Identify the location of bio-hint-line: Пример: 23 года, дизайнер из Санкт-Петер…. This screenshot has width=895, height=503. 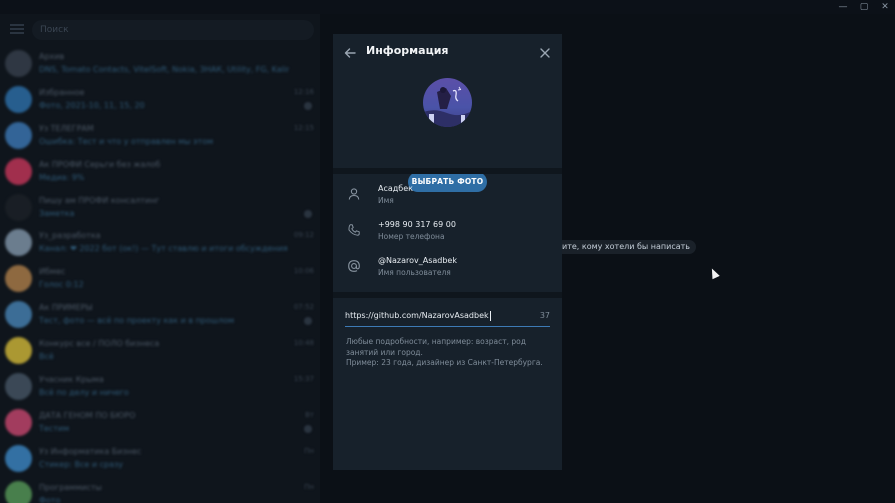
(444, 362).